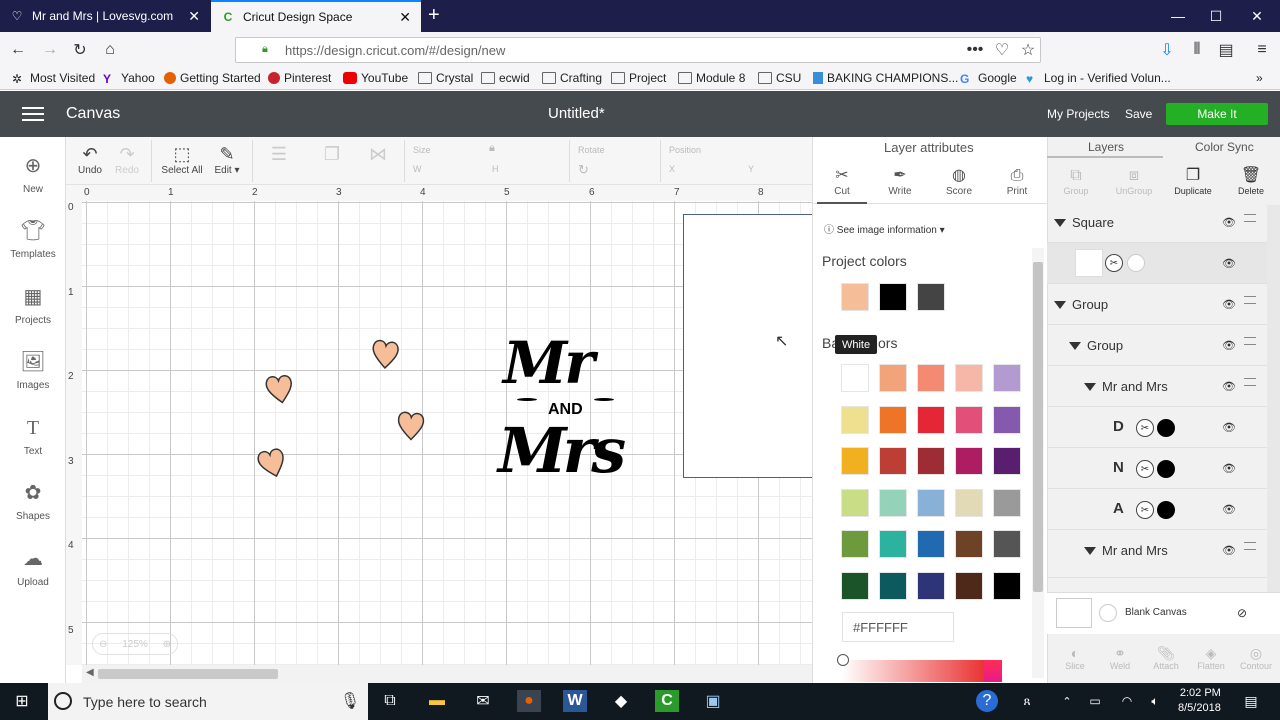 Image resolution: width=1280 pixels, height=720 pixels. What do you see at coordinates (1155, 701) in the screenshot?
I see `volume-icon: 🔈︎` at bounding box center [1155, 701].